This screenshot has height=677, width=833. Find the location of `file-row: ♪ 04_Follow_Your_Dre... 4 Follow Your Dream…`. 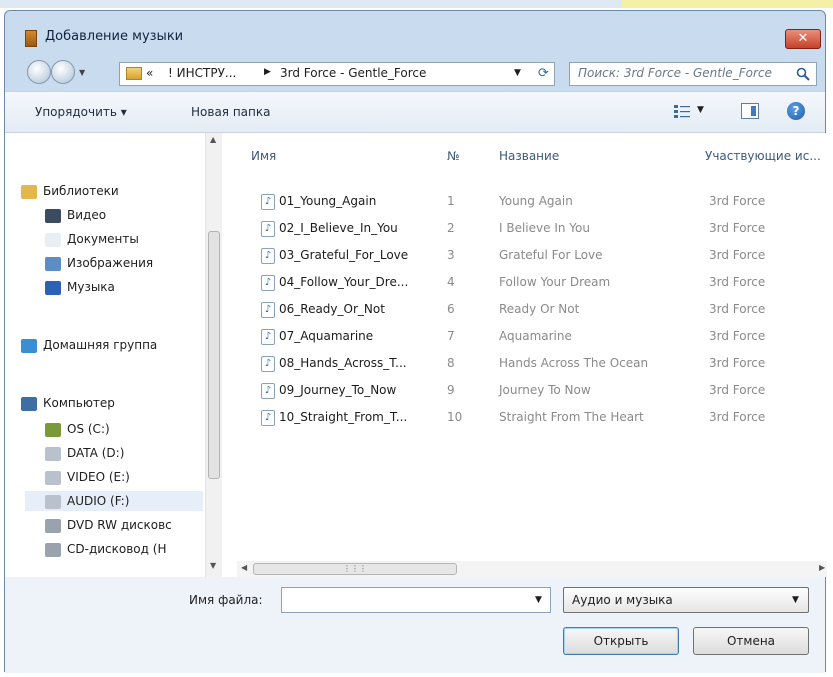

file-row: ♪ 04_Follow_Your_Dre... 4 Follow Your Dream… is located at coordinates (532, 283).